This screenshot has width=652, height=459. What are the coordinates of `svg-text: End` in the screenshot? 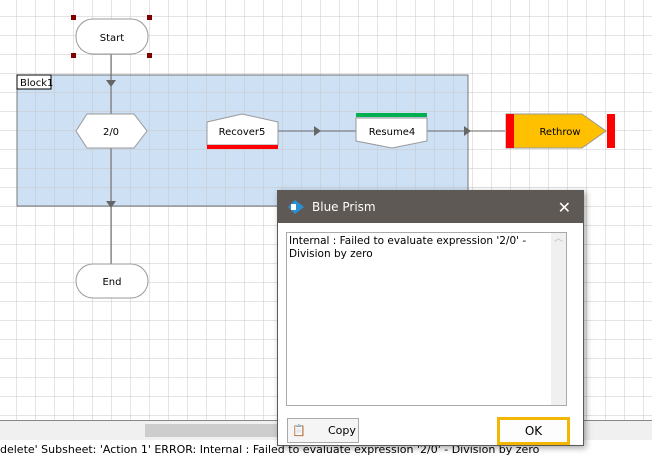 It's located at (111, 282).